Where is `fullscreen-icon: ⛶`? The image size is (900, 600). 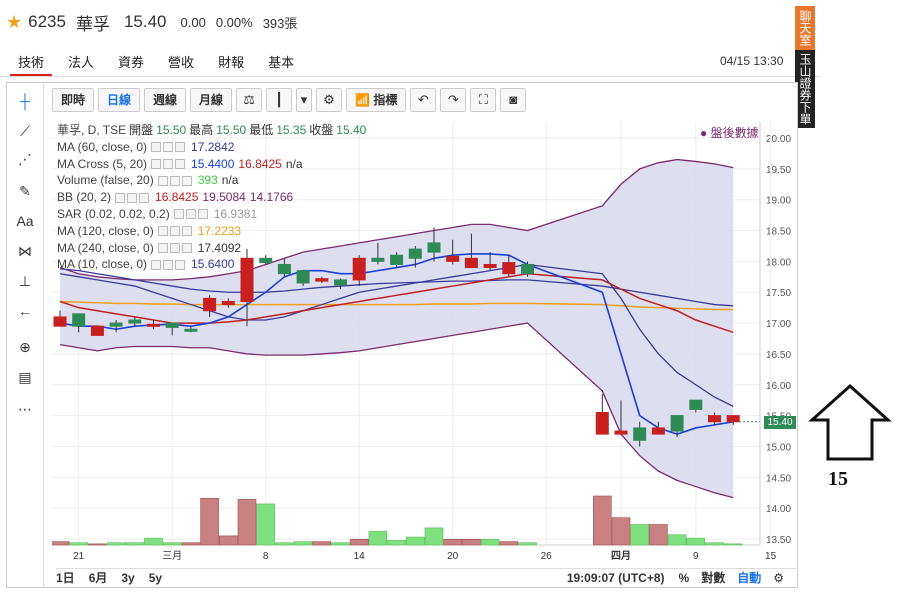
fullscreen-icon: ⛶ is located at coordinates (483, 100).